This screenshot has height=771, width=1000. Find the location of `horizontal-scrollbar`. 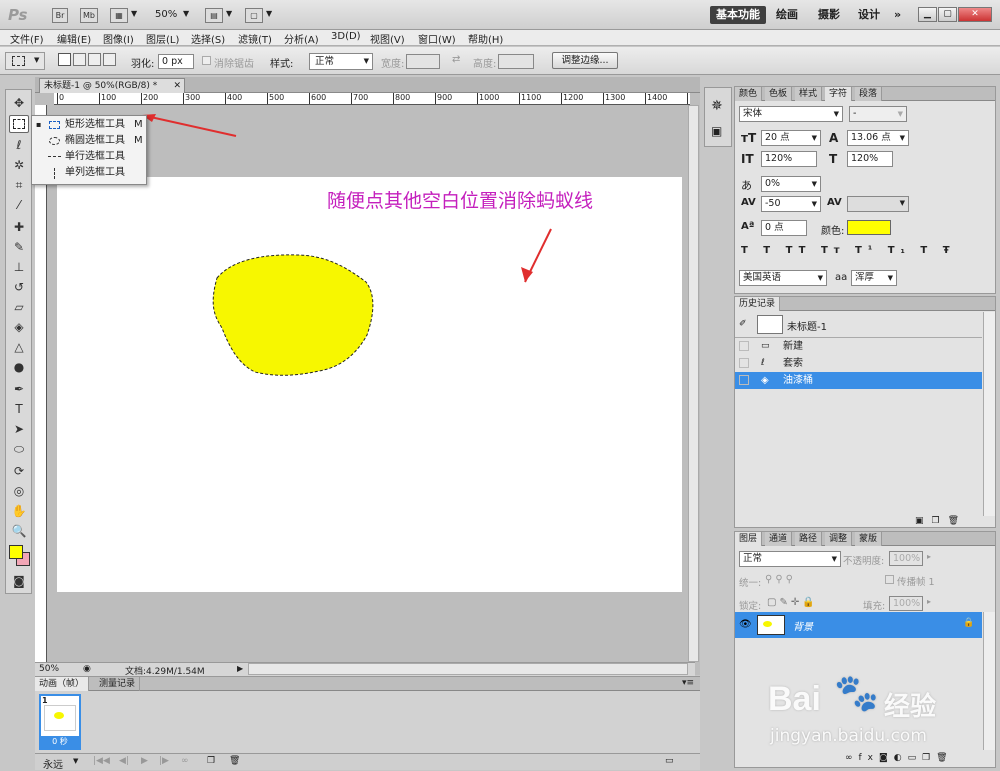

horizontal-scrollbar is located at coordinates (468, 669).